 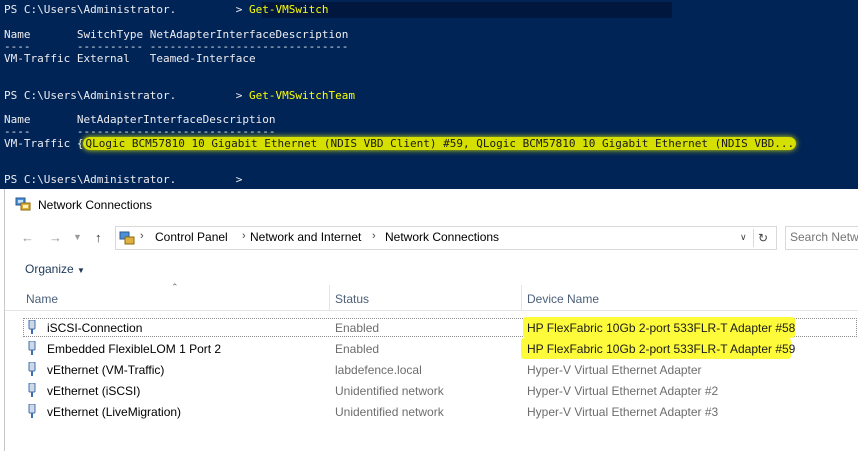 What do you see at coordinates (49, 269) in the screenshot?
I see `organize-label: Organize` at bounding box center [49, 269].